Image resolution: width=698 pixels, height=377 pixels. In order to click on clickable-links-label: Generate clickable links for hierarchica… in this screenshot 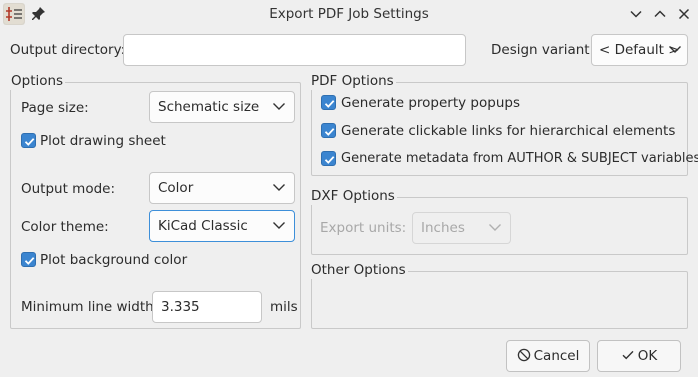, I will do `click(508, 131)`.